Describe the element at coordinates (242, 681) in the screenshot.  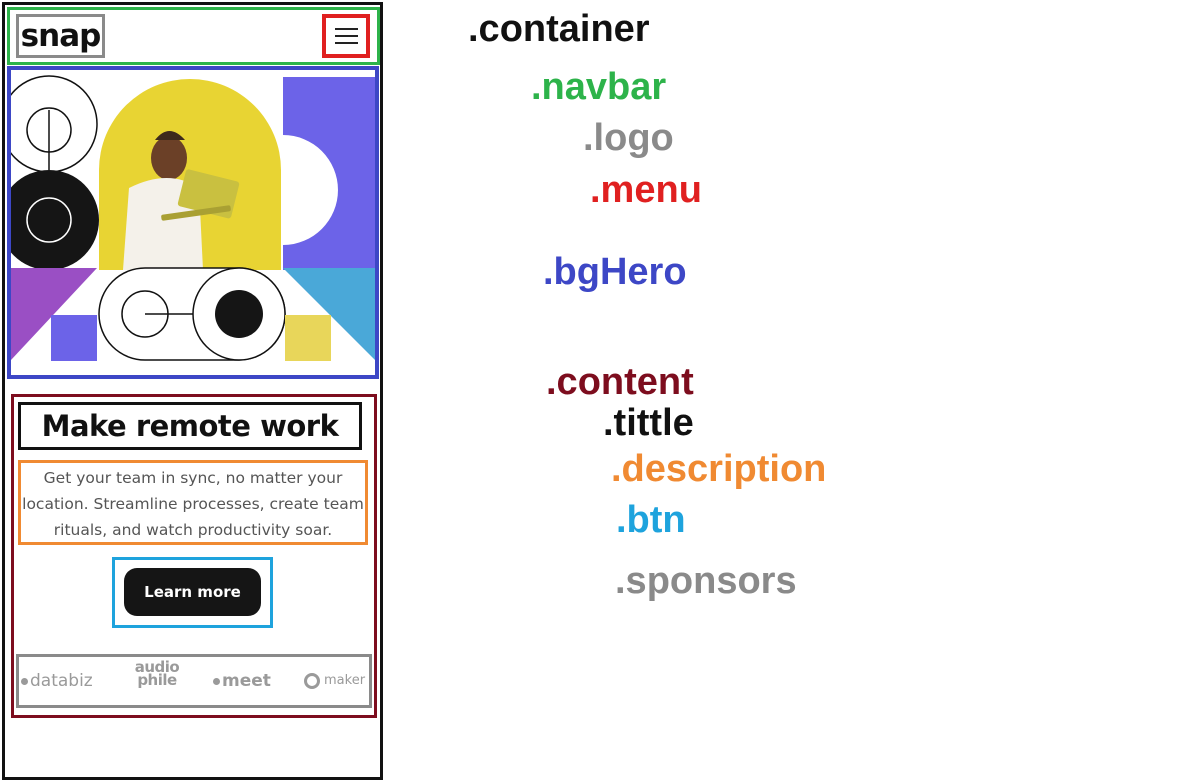
I see `sponsor-meet: meet` at that location.